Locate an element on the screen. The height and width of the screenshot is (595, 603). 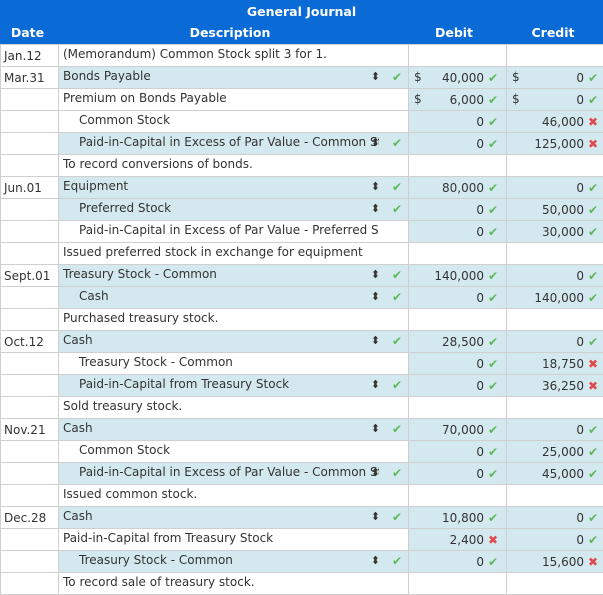
debit-amount-input: 140,000 ✔ is located at coordinates (457, 275).